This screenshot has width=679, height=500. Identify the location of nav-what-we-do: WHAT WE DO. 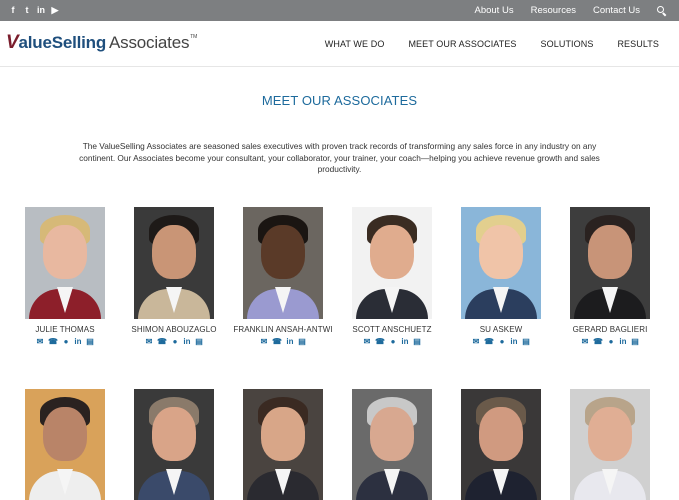
(355, 44).